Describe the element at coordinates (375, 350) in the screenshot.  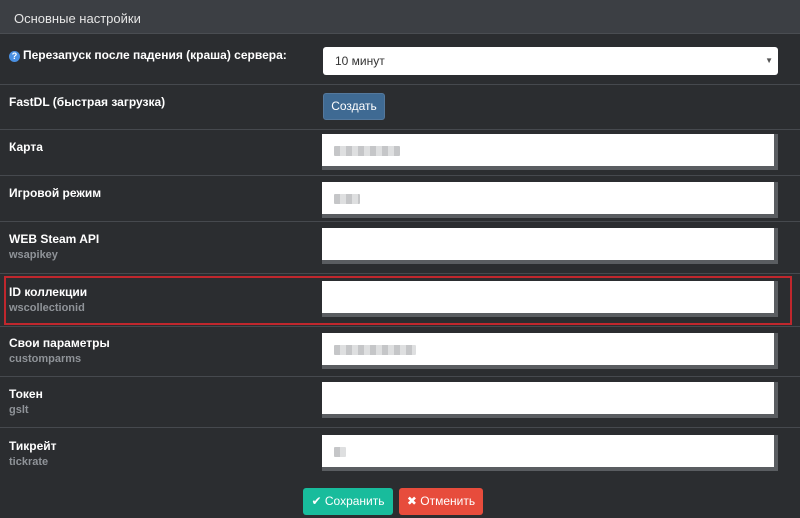
I see `customparms-input-value-blurred` at that location.